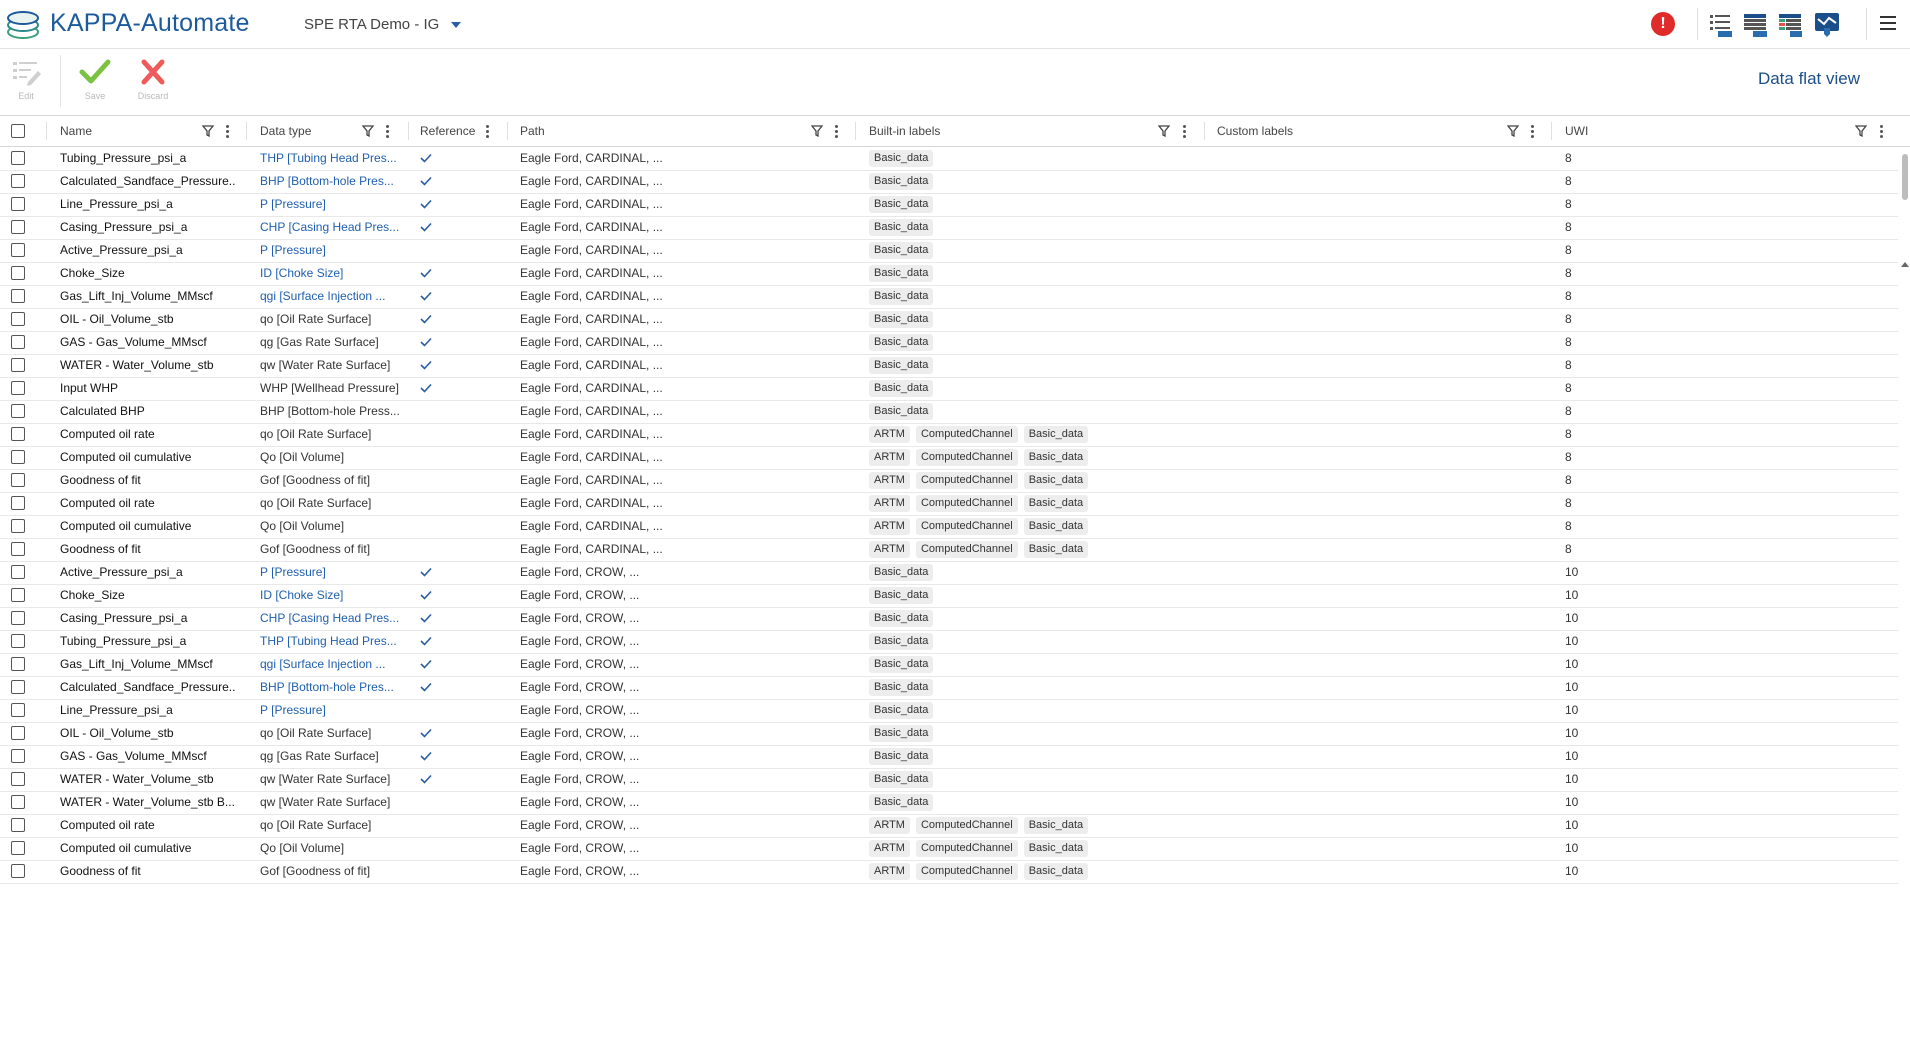  What do you see at coordinates (18, 131) in the screenshot?
I see `select-all-checkbox` at bounding box center [18, 131].